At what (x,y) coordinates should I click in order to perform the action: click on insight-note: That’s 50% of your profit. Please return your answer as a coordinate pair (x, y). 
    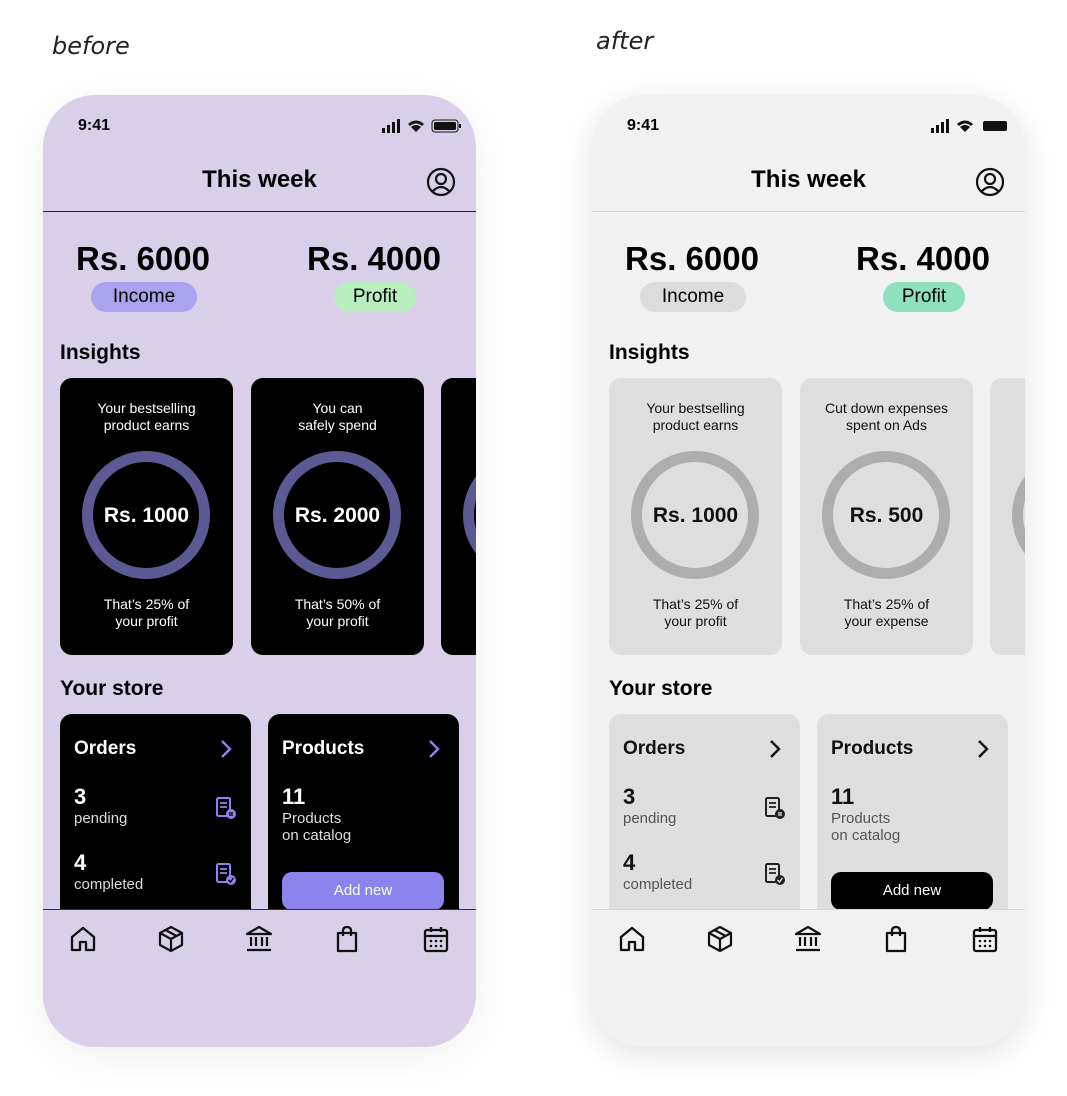
    Looking at the image, I should click on (337, 612).